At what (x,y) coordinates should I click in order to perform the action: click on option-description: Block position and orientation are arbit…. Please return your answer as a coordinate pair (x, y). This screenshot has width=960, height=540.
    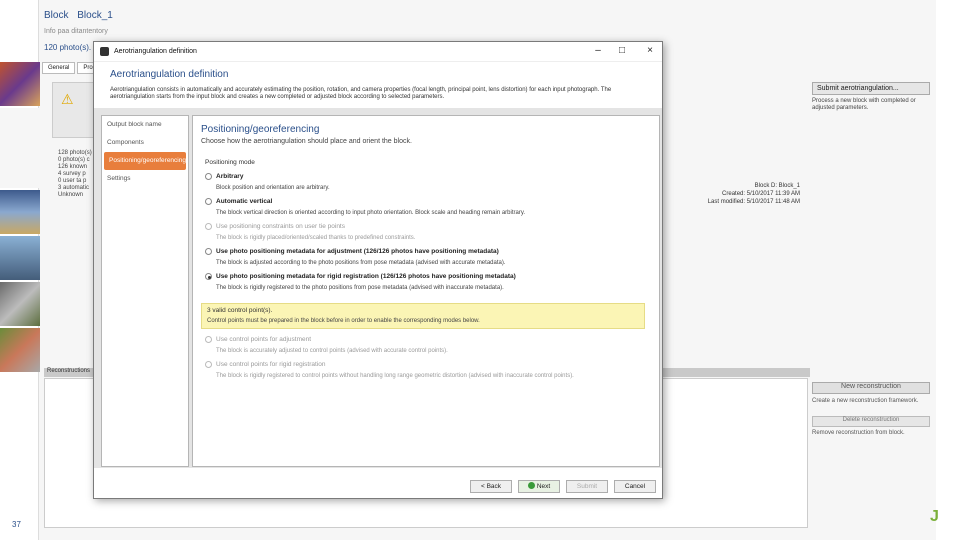
    Looking at the image, I should click on (273, 188).